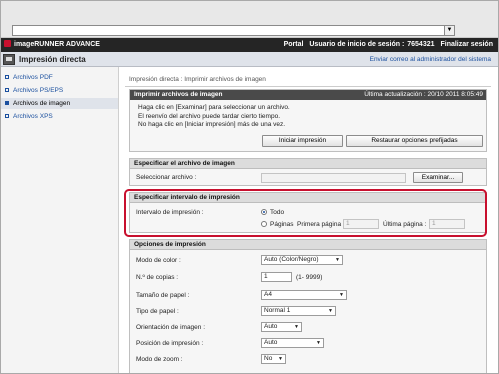 The image size is (499, 374). I want to click on color-mode-select: Auto (Color/Negro) ▼, so click(302, 260).